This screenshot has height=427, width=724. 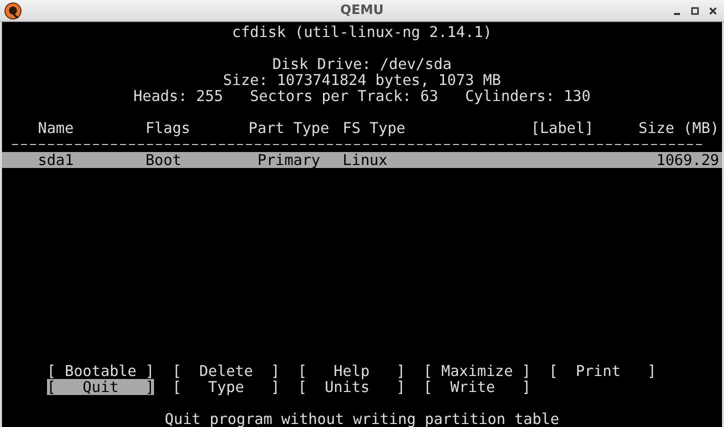 I want to click on table-cell-text: sda1, so click(x=56, y=160).